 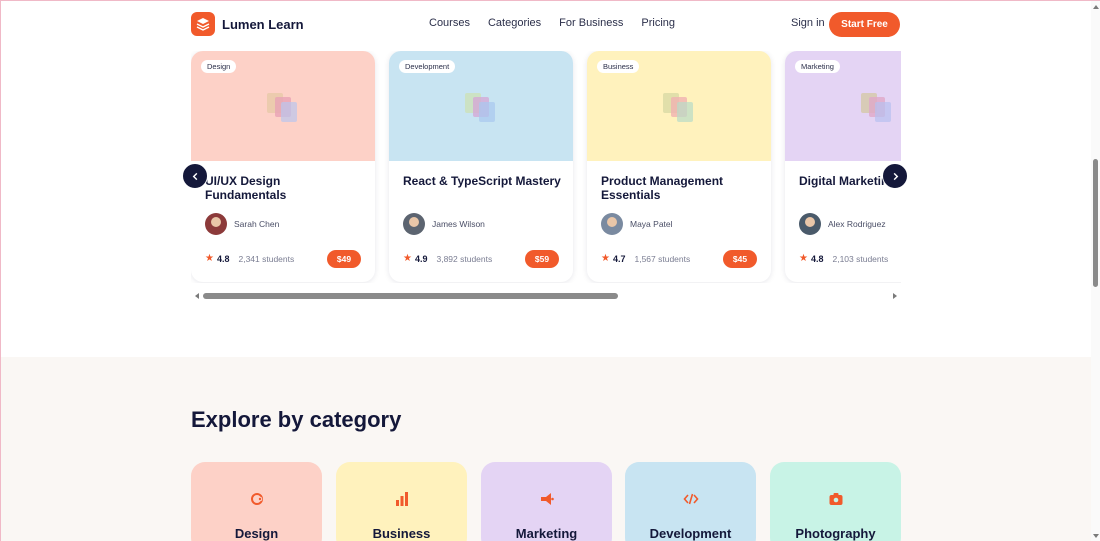 I want to click on page-scrollbar, so click(x=1095, y=271).